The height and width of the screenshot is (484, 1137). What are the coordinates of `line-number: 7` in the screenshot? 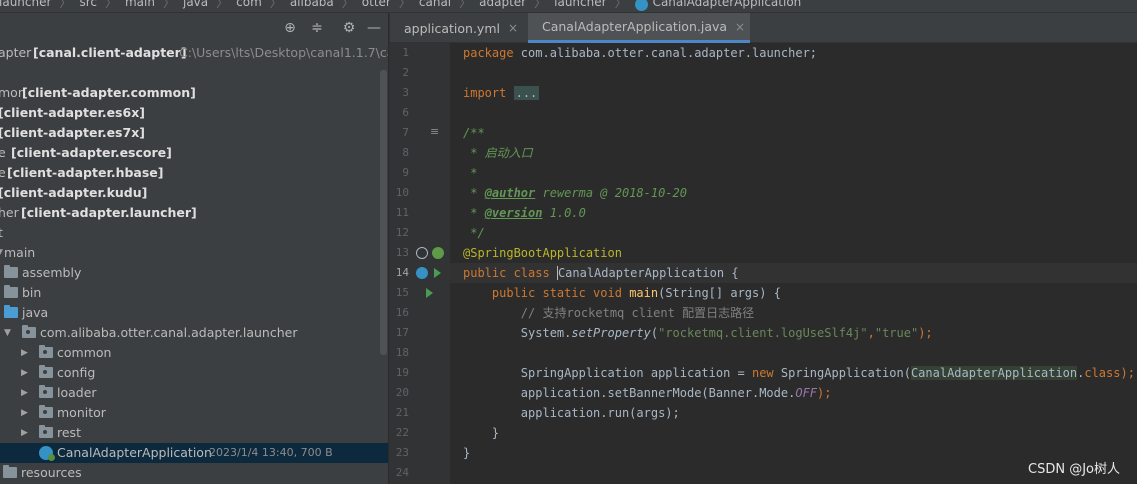 It's located at (405, 132).